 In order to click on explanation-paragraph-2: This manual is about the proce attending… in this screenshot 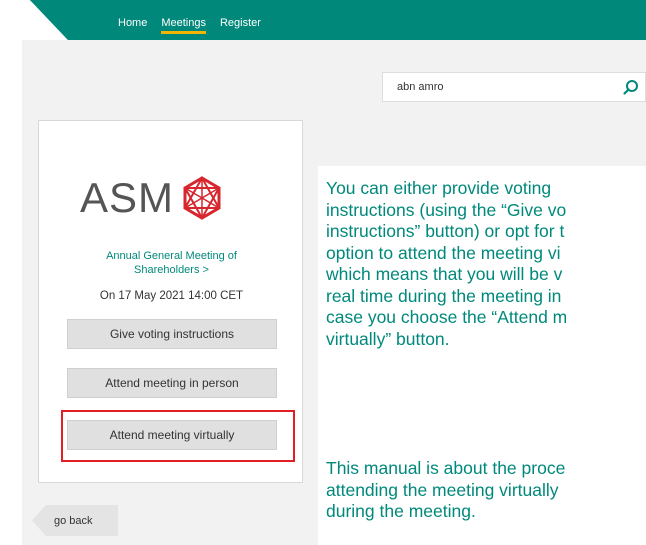, I will do `click(486, 490)`.